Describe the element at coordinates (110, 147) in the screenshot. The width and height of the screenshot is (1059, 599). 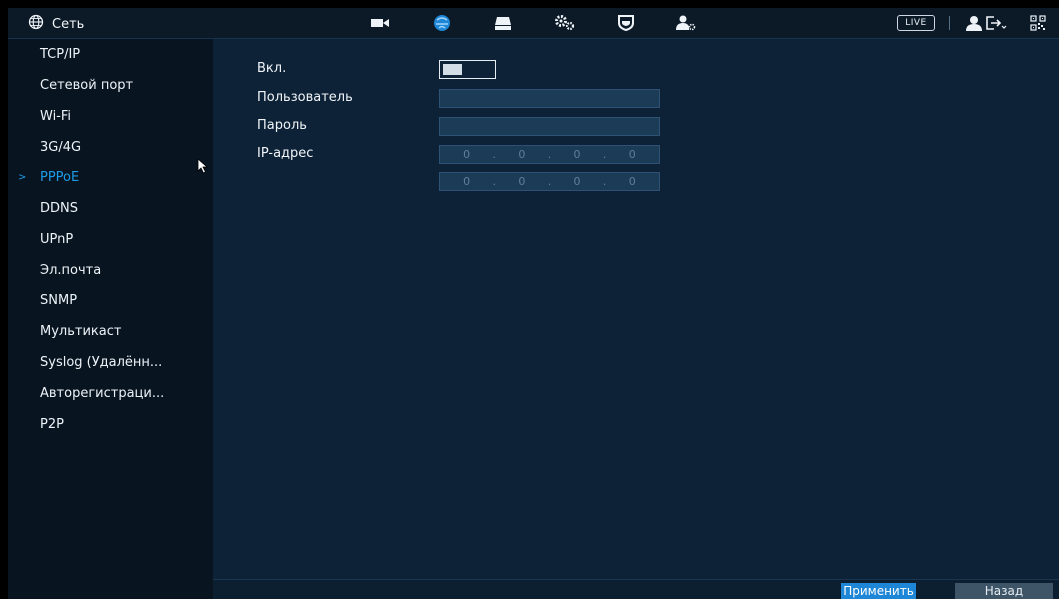
I see `sidebar-item-3g4g: 3G/4G` at that location.